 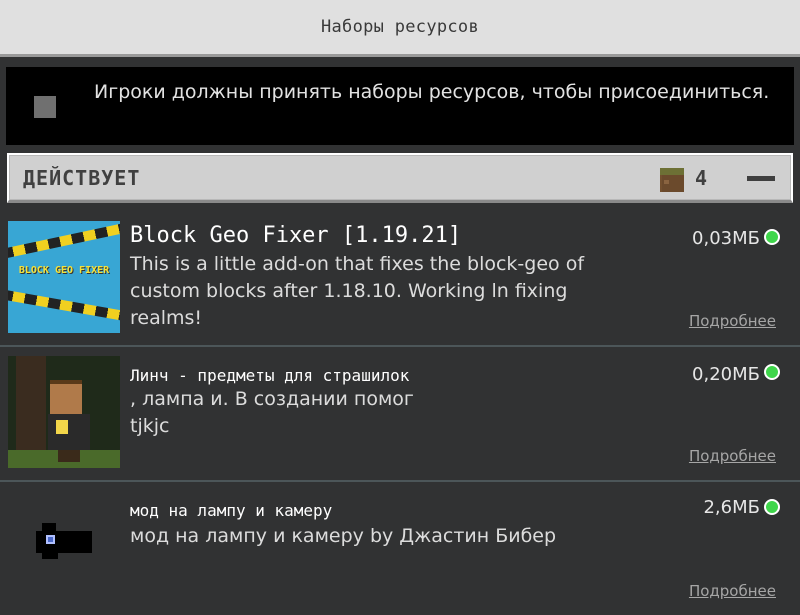 I want to click on top-bar: Наборы ресурсов, so click(x=400, y=28).